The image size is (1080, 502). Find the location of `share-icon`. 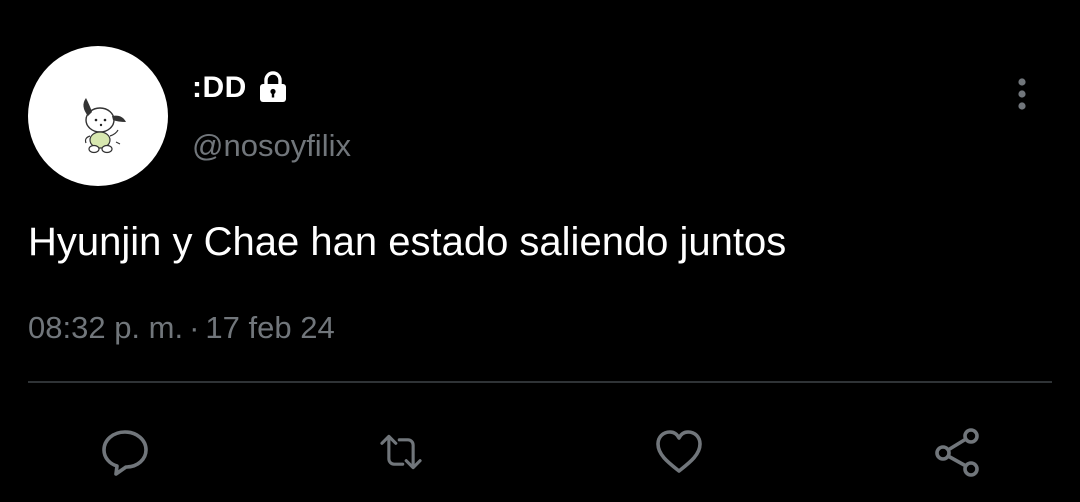

share-icon is located at coordinates (957, 452).